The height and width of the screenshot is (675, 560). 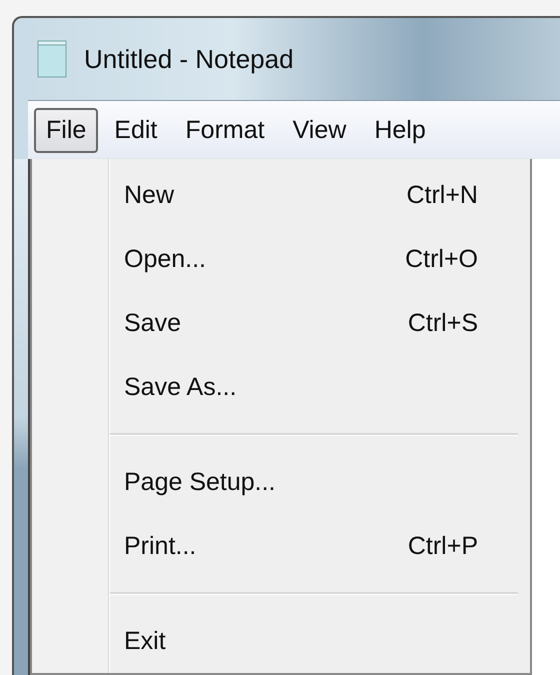 What do you see at coordinates (136, 130) in the screenshot?
I see `menu-title: Edit` at bounding box center [136, 130].